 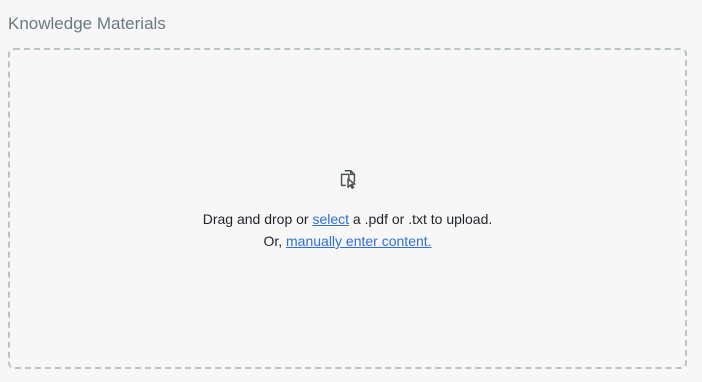 What do you see at coordinates (257, 219) in the screenshot?
I see `upload-text-prefix: Drag and drop or` at bounding box center [257, 219].